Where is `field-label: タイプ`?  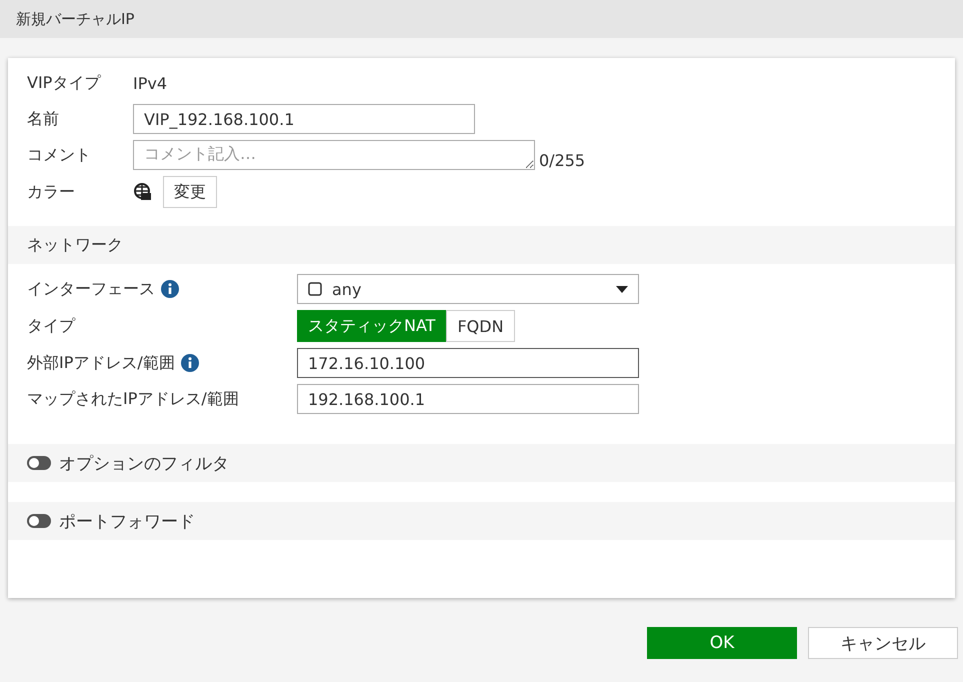 field-label: タイプ is located at coordinates (51, 325).